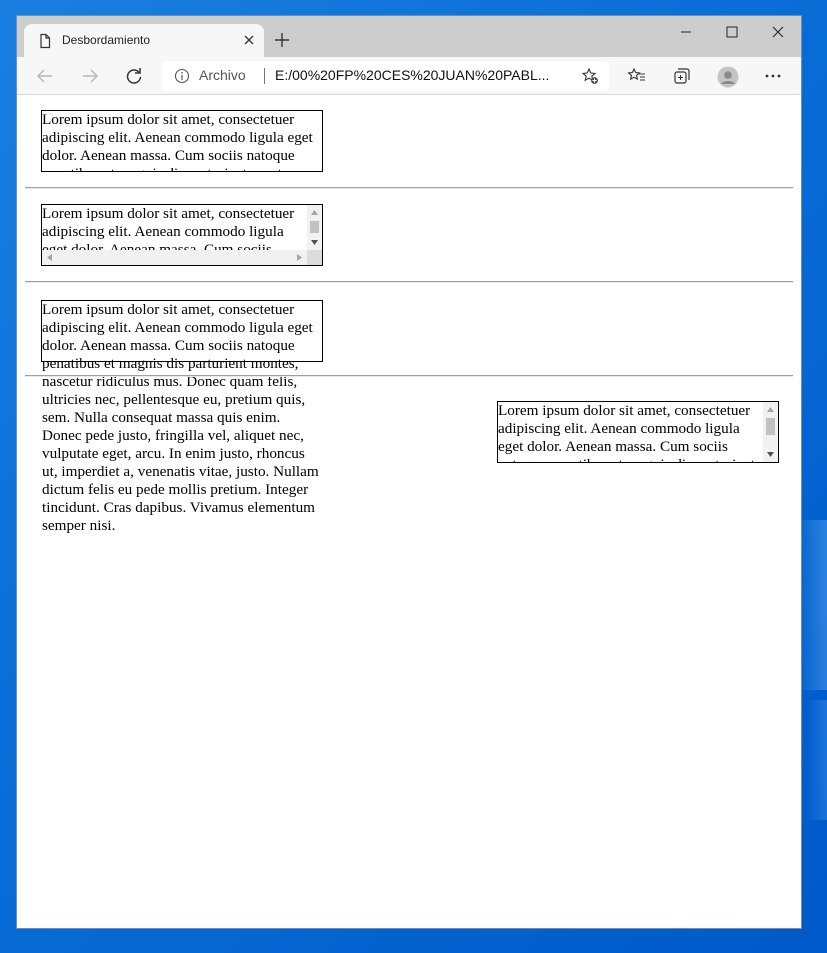 This screenshot has width=827, height=953. What do you see at coordinates (299, 257) in the screenshot?
I see `scroll-right-arrow-icon` at bounding box center [299, 257].